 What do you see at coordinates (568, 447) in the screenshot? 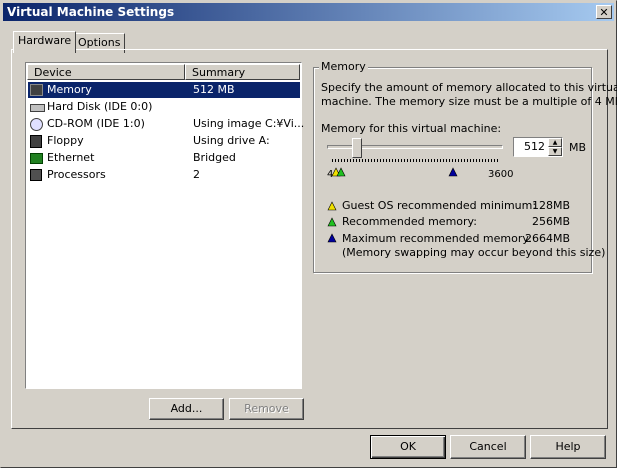
I see `help-button: Help` at bounding box center [568, 447].